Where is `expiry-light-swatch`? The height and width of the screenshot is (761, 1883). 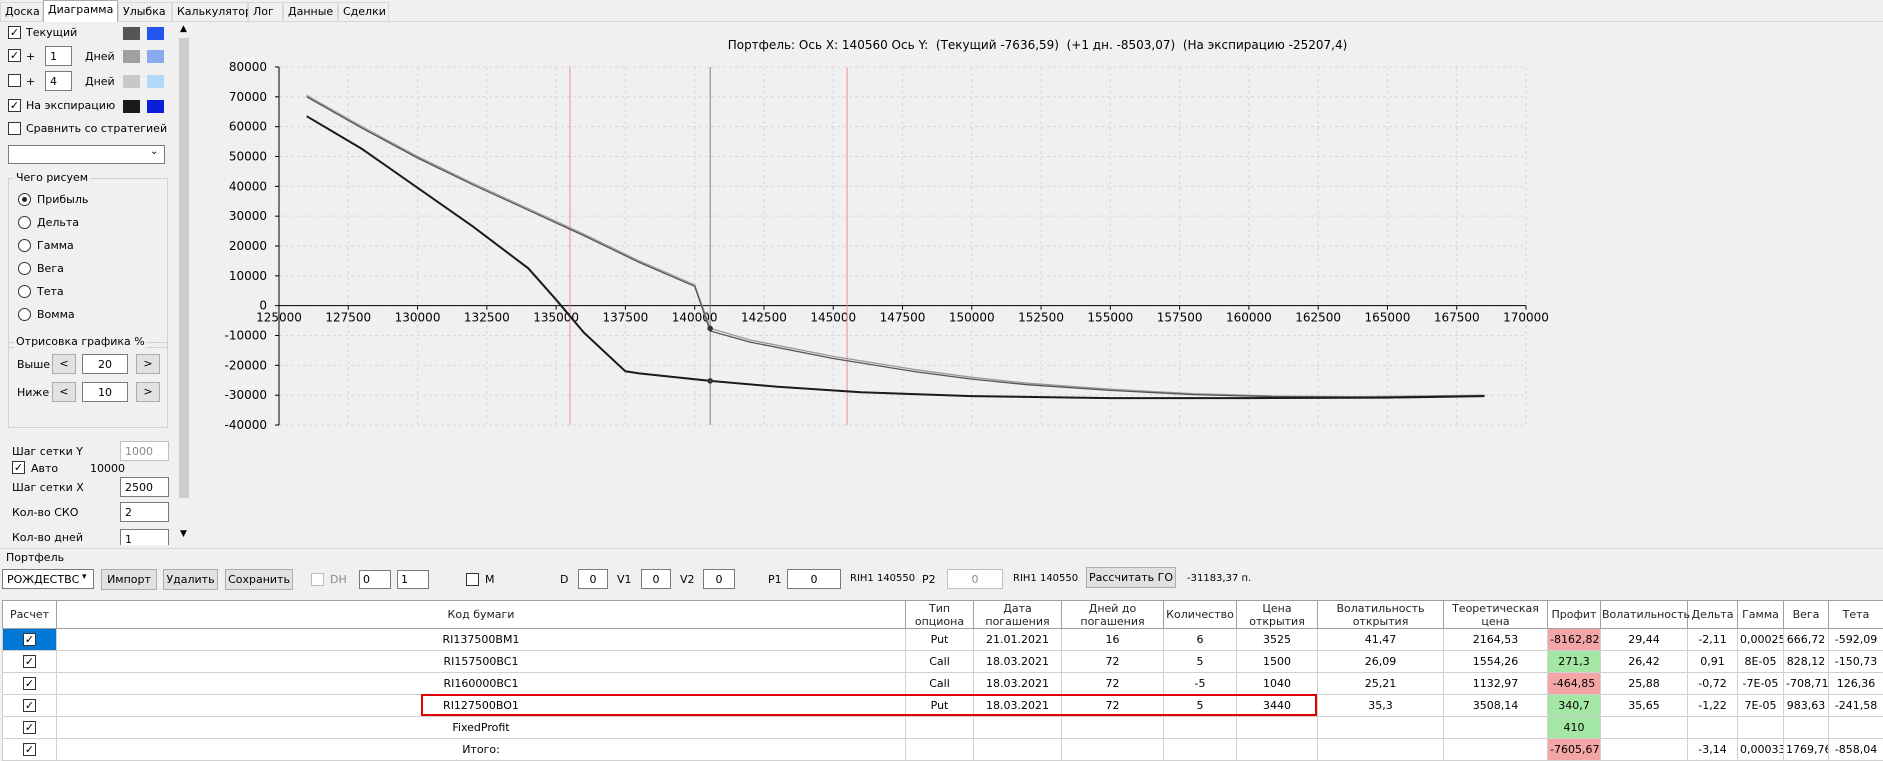
expiry-light-swatch is located at coordinates (155, 106).